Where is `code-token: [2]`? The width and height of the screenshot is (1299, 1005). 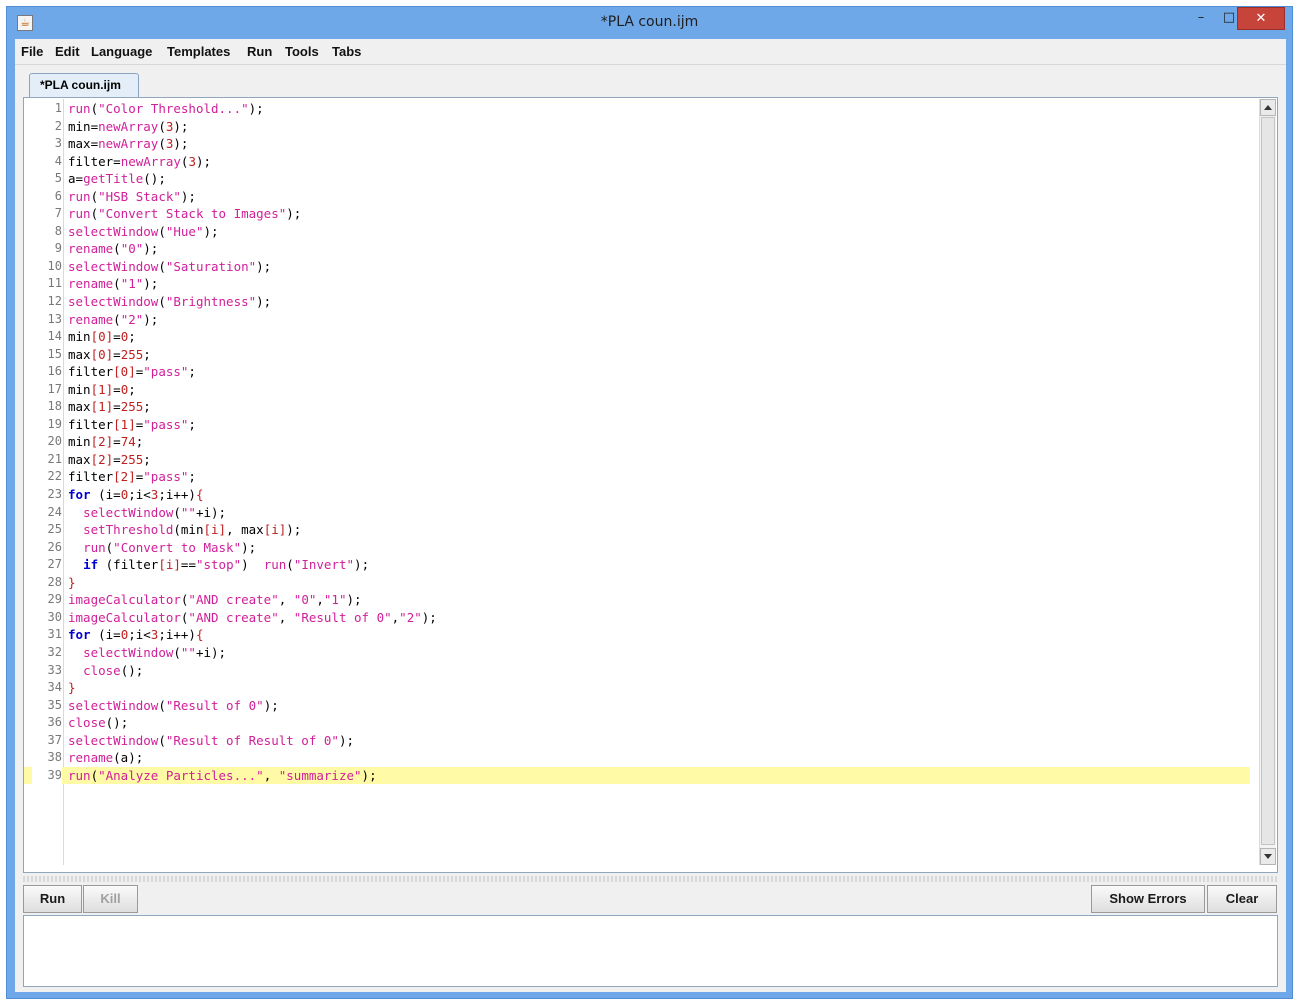
code-token: [2] is located at coordinates (124, 477).